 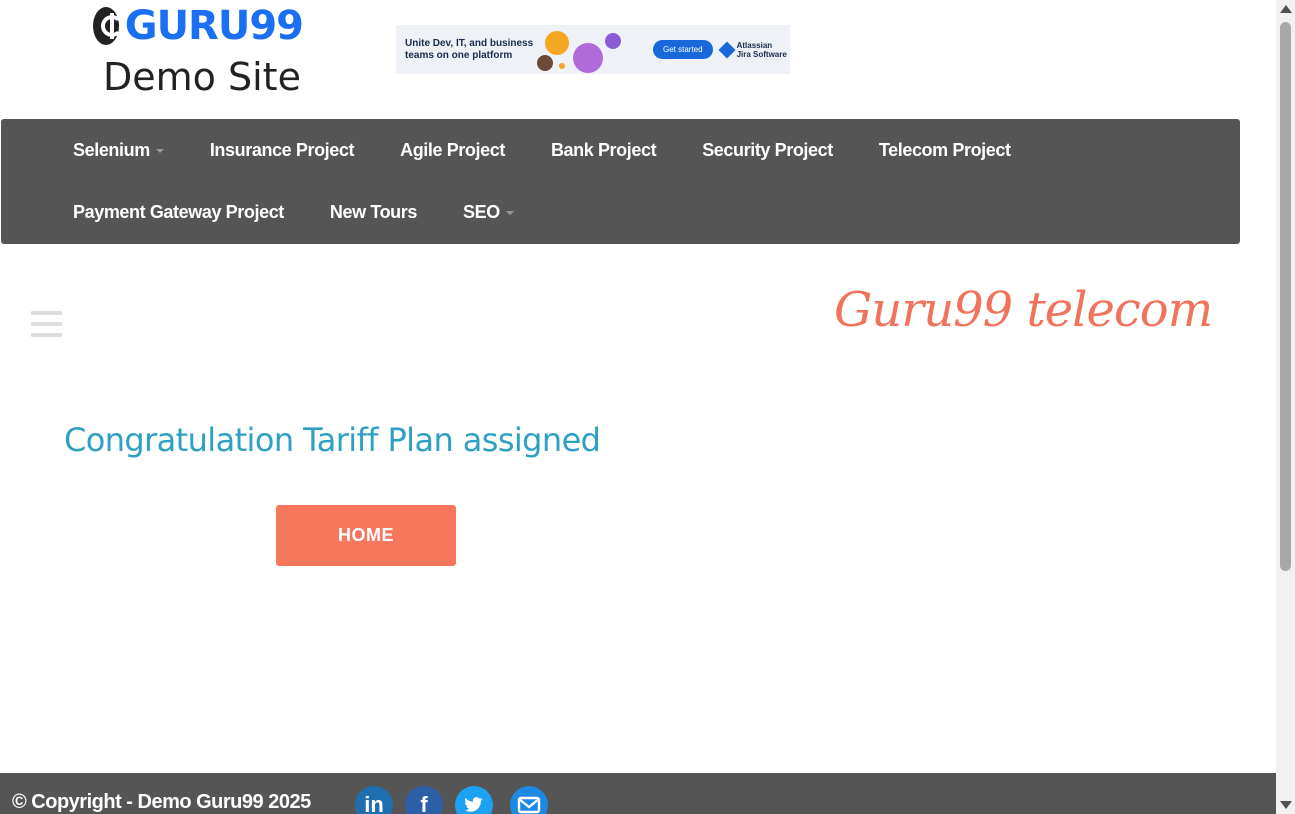 What do you see at coordinates (374, 800) in the screenshot?
I see `linkedin-icon: in` at bounding box center [374, 800].